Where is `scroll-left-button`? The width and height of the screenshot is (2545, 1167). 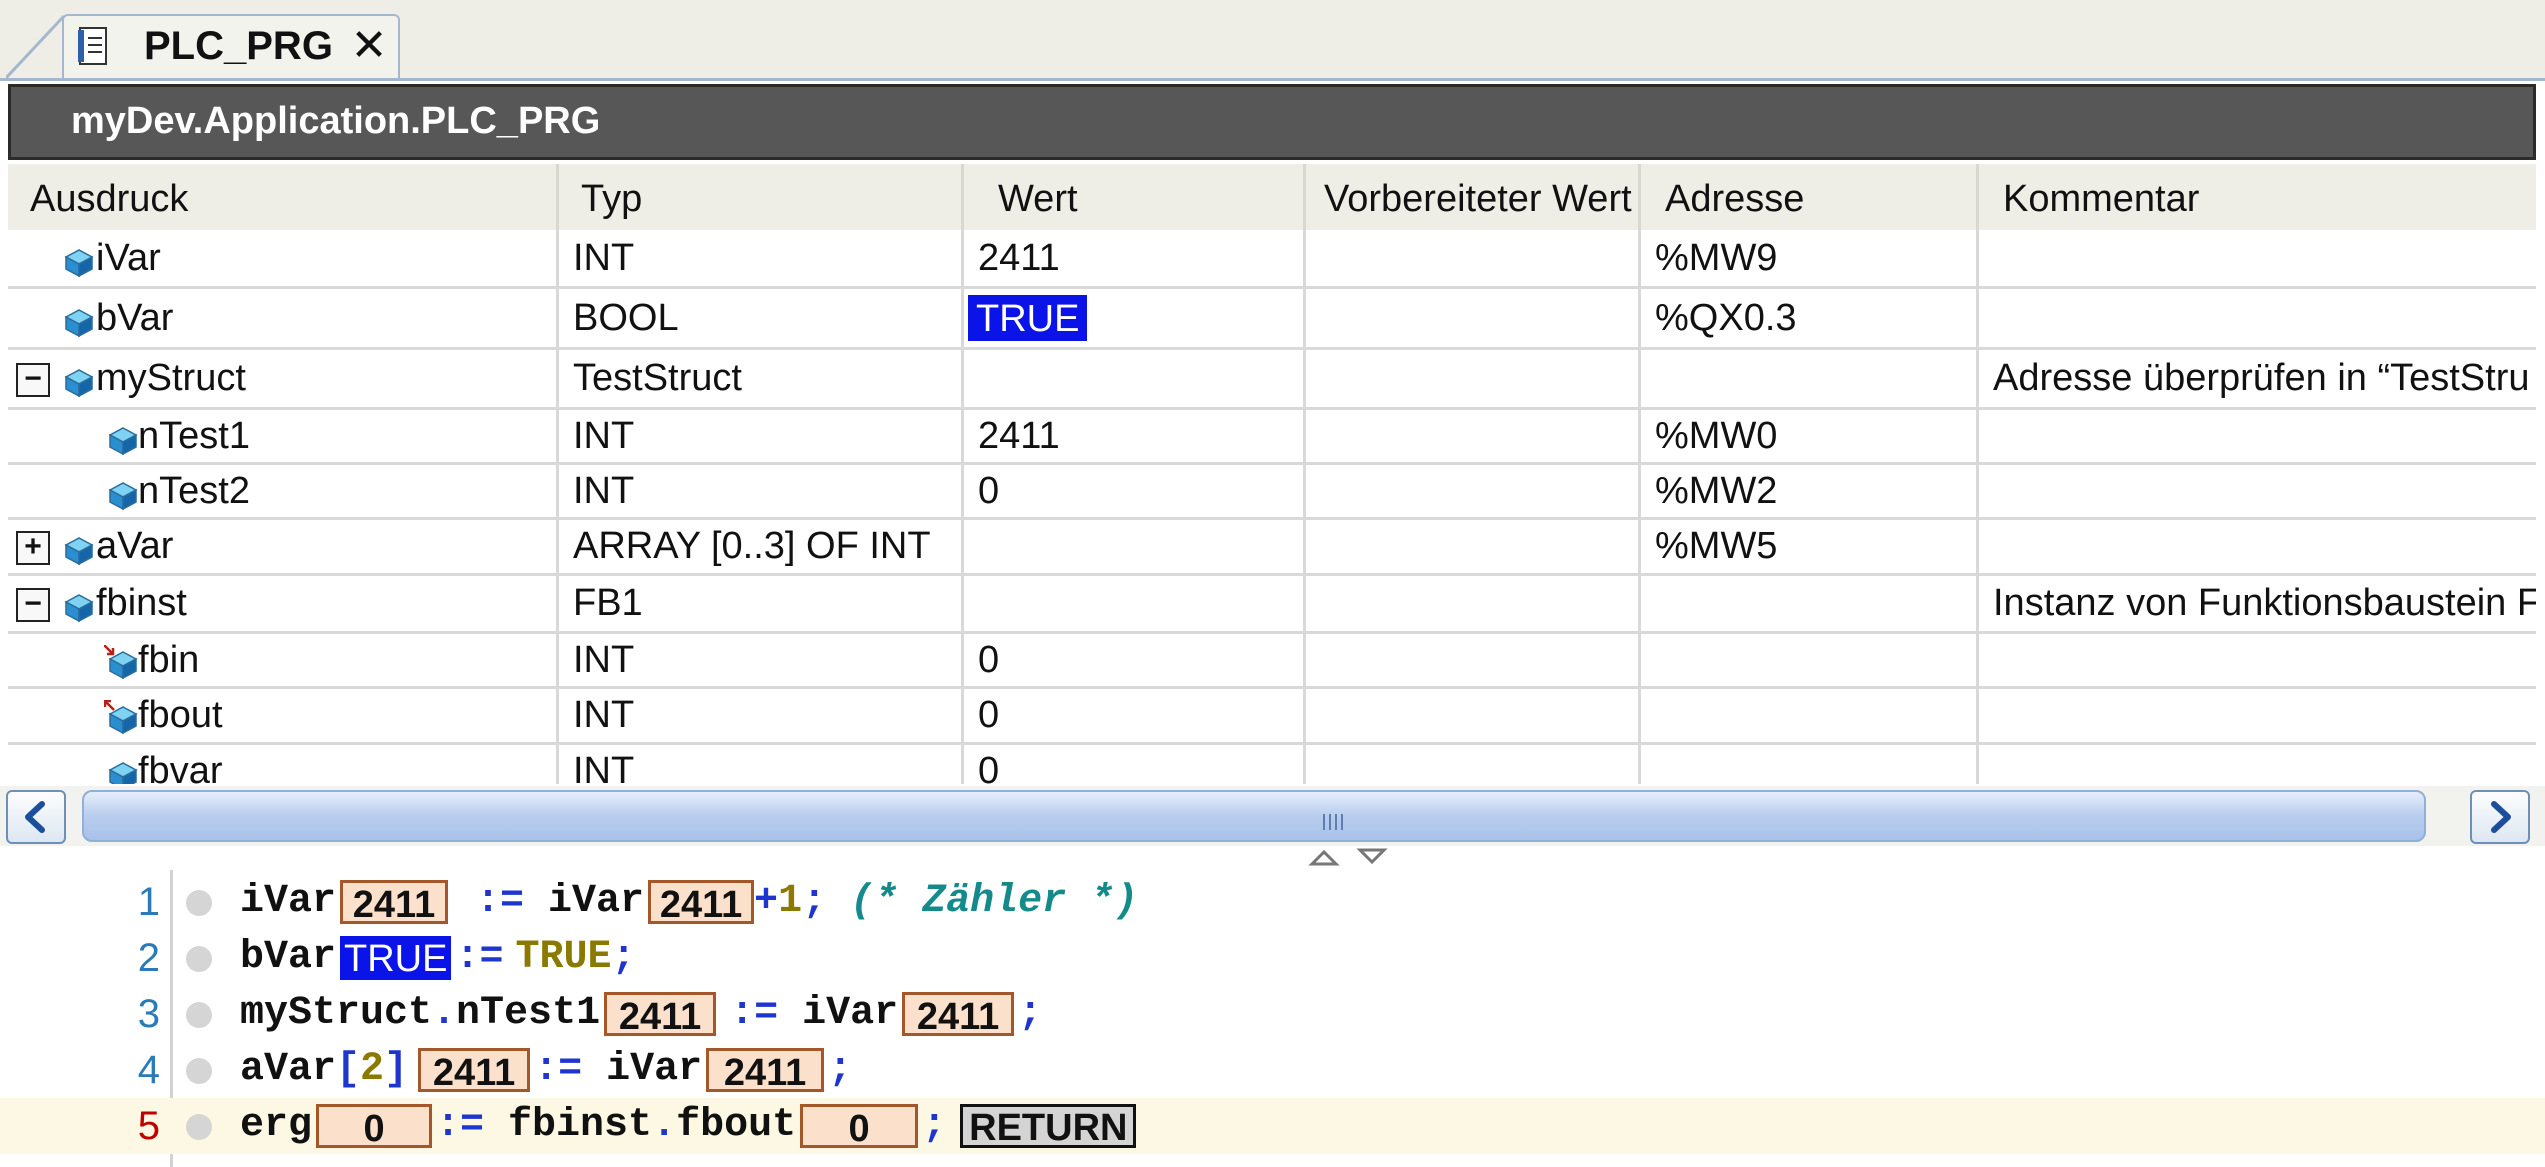 scroll-left-button is located at coordinates (36, 817).